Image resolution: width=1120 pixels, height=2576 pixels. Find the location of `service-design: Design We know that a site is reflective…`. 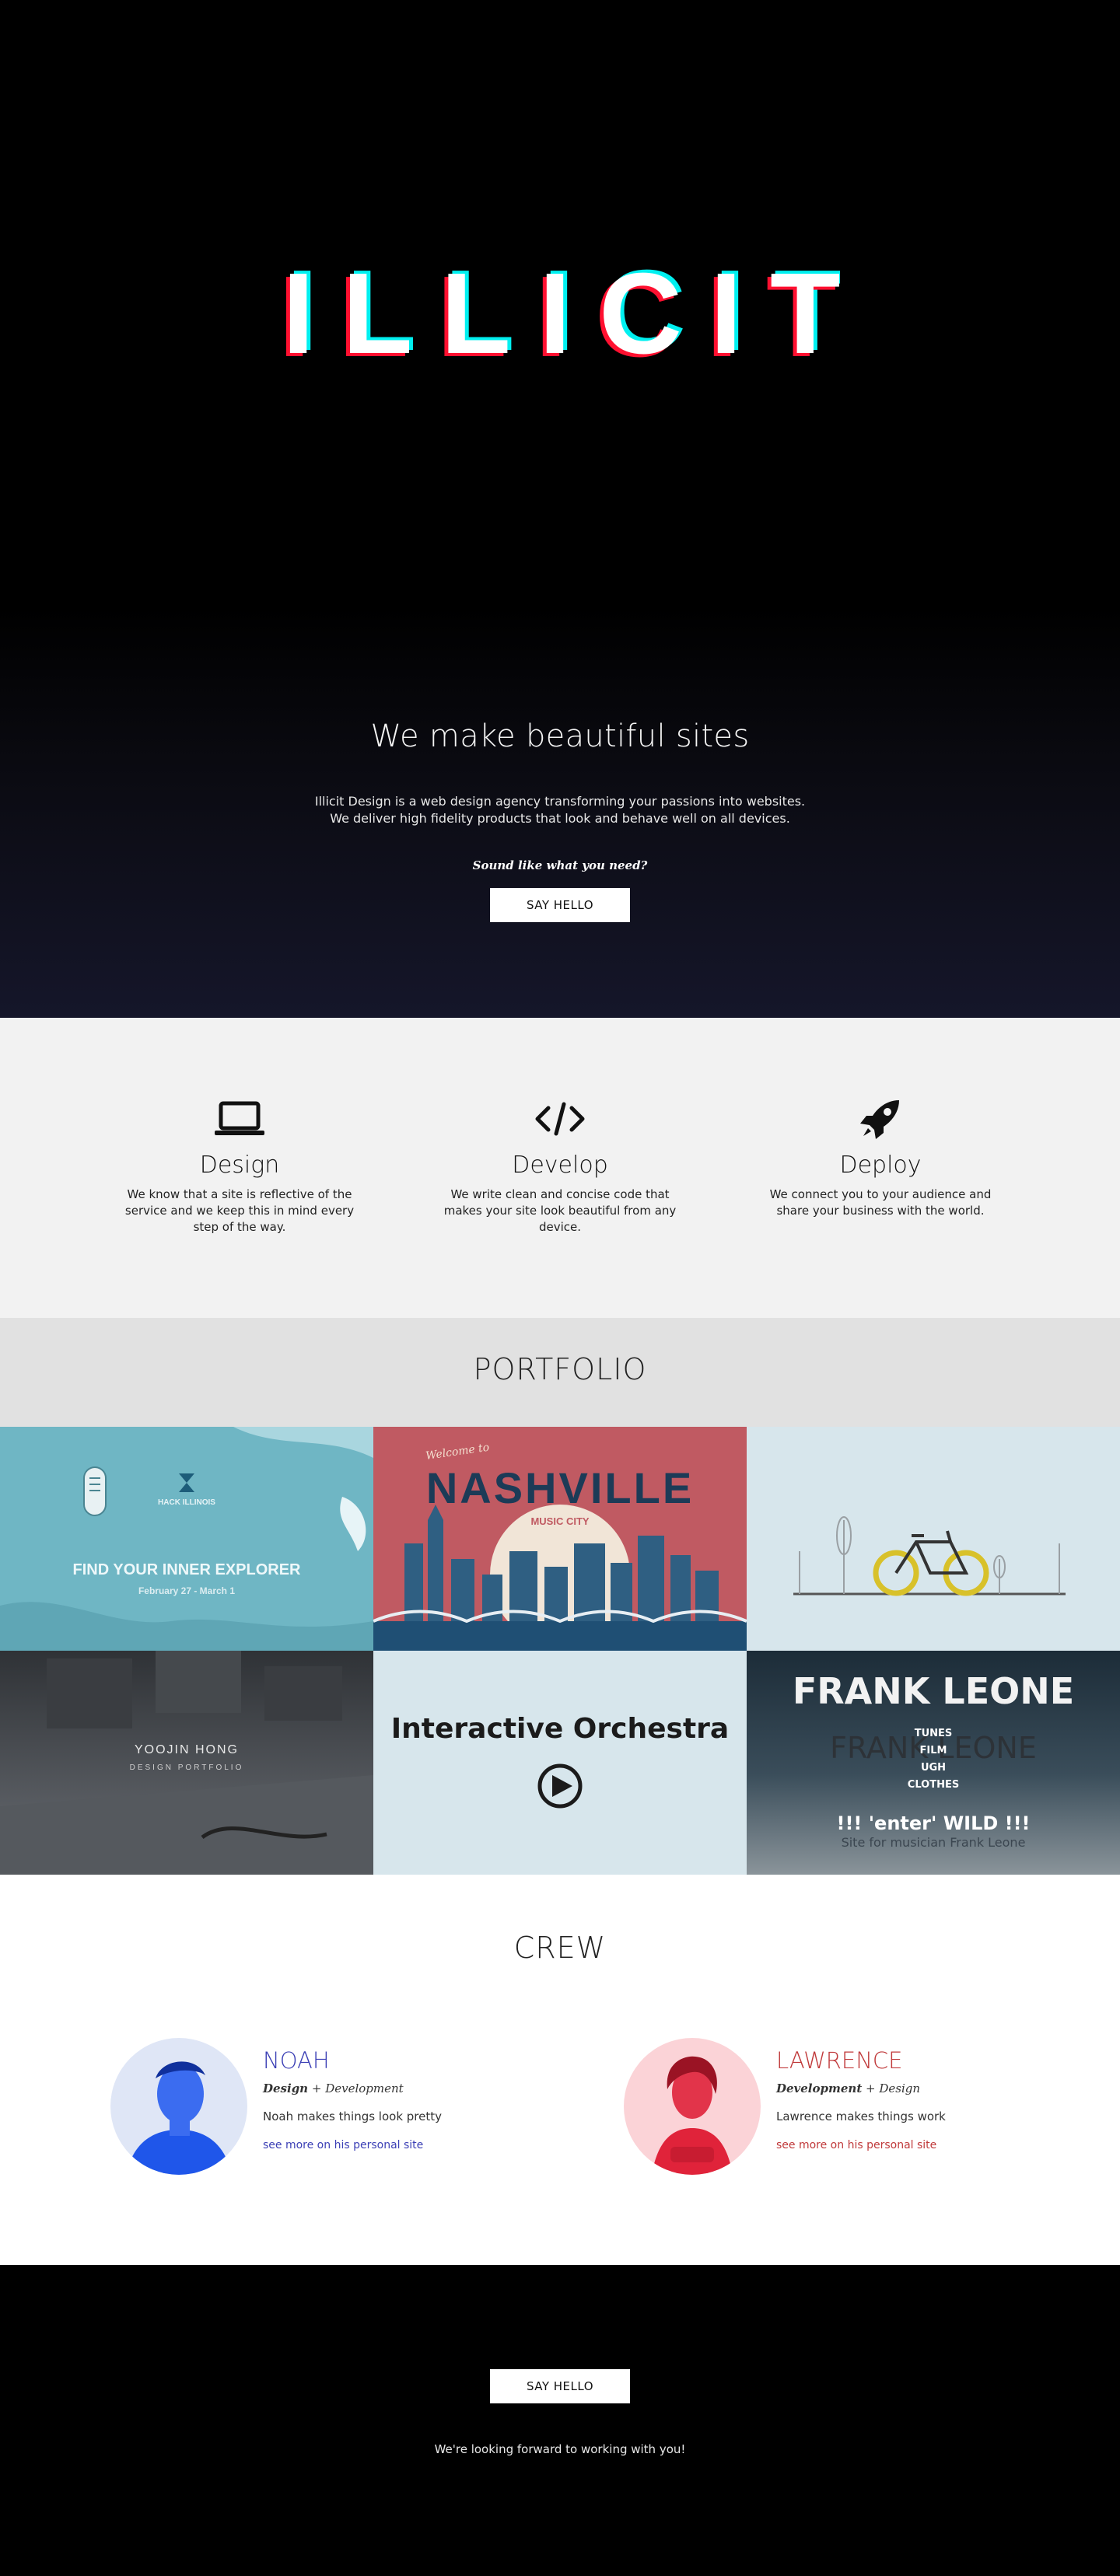

service-design: Design We know that a site is reflective… is located at coordinates (240, 1166).